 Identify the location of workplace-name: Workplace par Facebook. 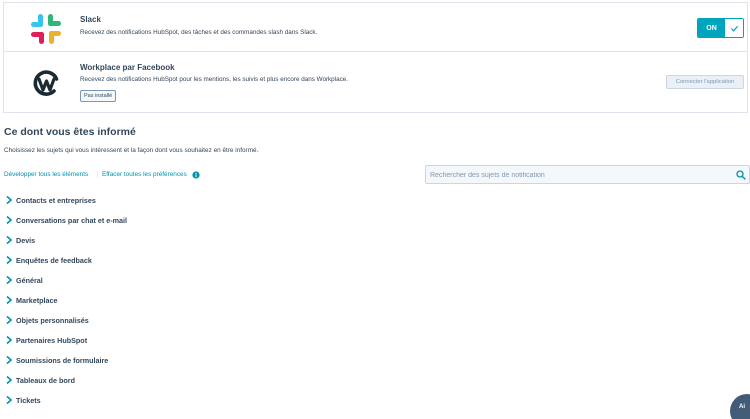
(127, 67).